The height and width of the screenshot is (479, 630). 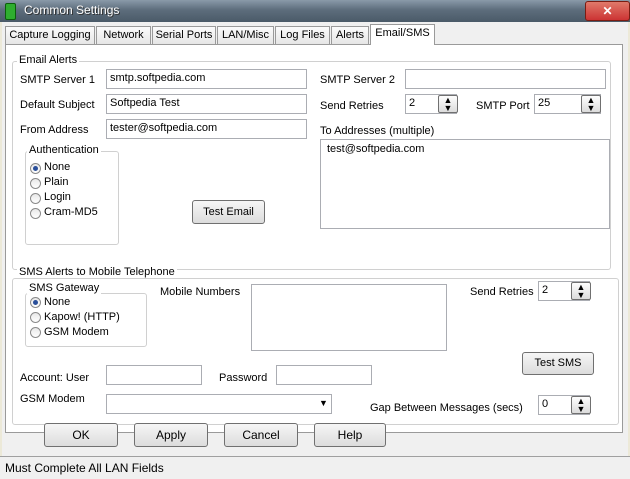 What do you see at coordinates (81, 435) in the screenshot?
I see `ok-button: OK` at bounding box center [81, 435].